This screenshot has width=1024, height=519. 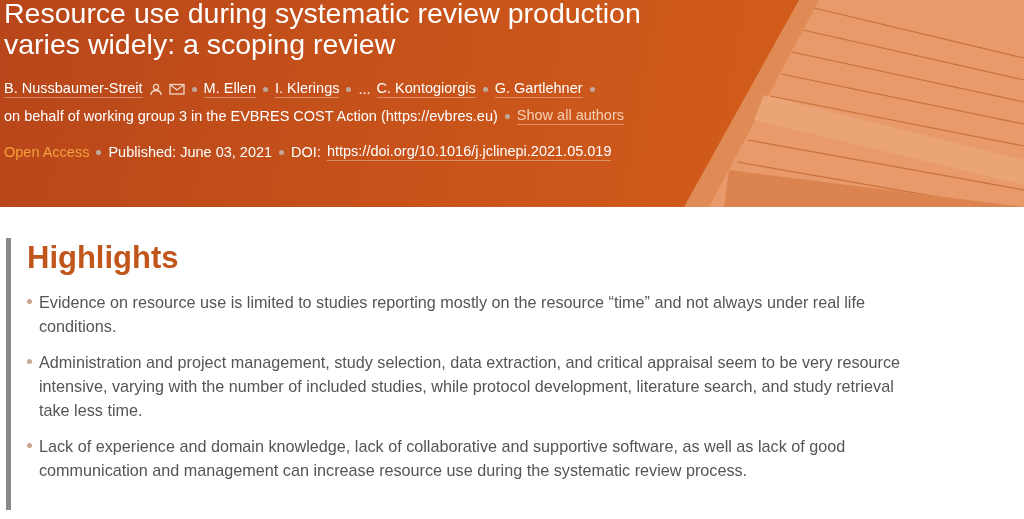 What do you see at coordinates (323, 14) in the screenshot?
I see `article-title: Resource use during systematic review production` at bounding box center [323, 14].